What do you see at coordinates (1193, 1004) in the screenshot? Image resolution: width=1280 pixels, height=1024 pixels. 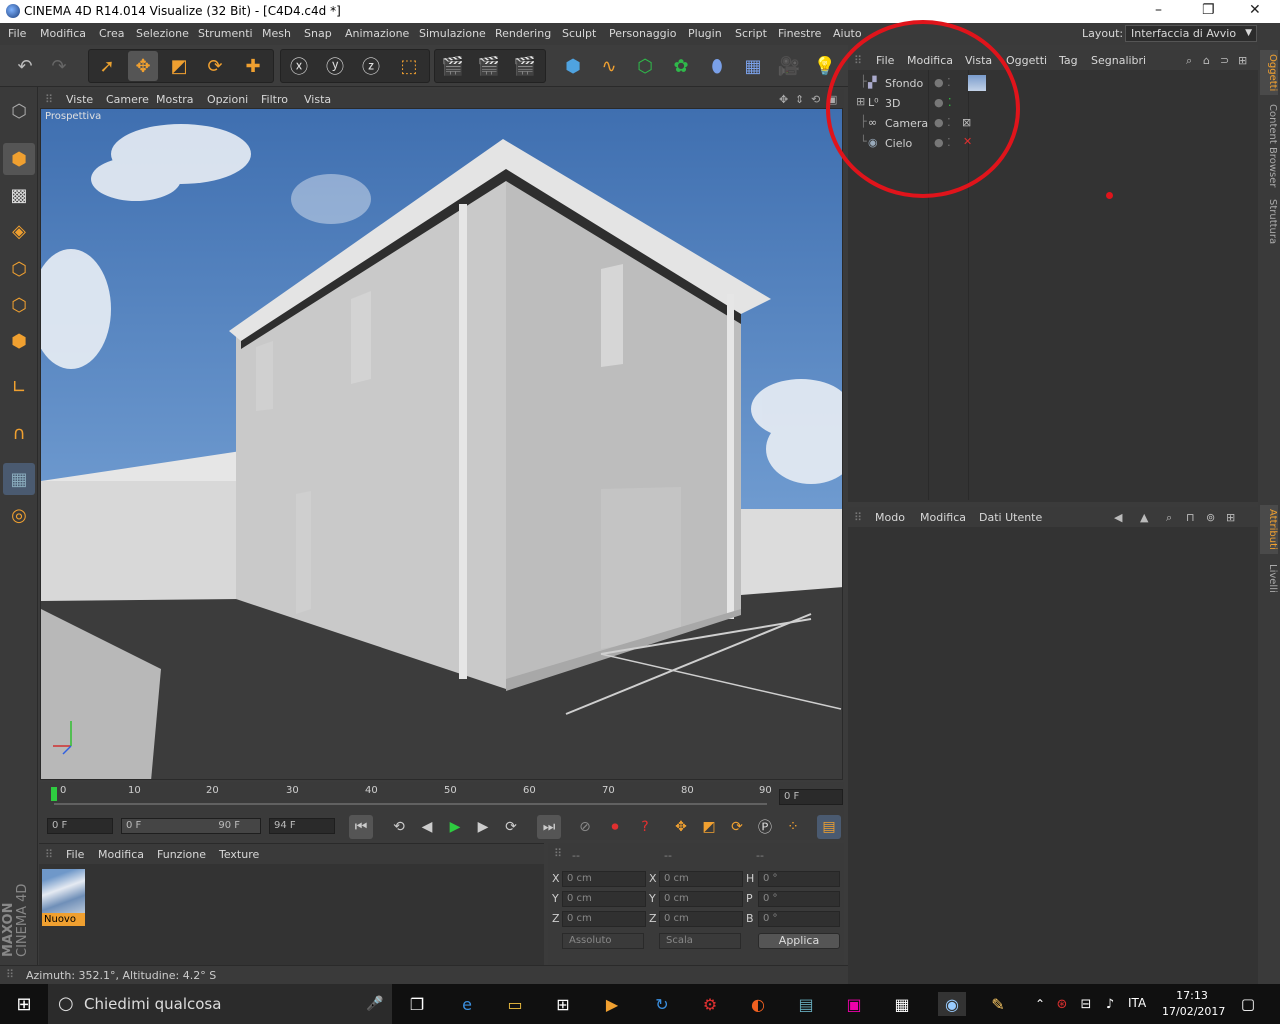 I see `tray-clock: 17:13 17/02/2017` at bounding box center [1193, 1004].